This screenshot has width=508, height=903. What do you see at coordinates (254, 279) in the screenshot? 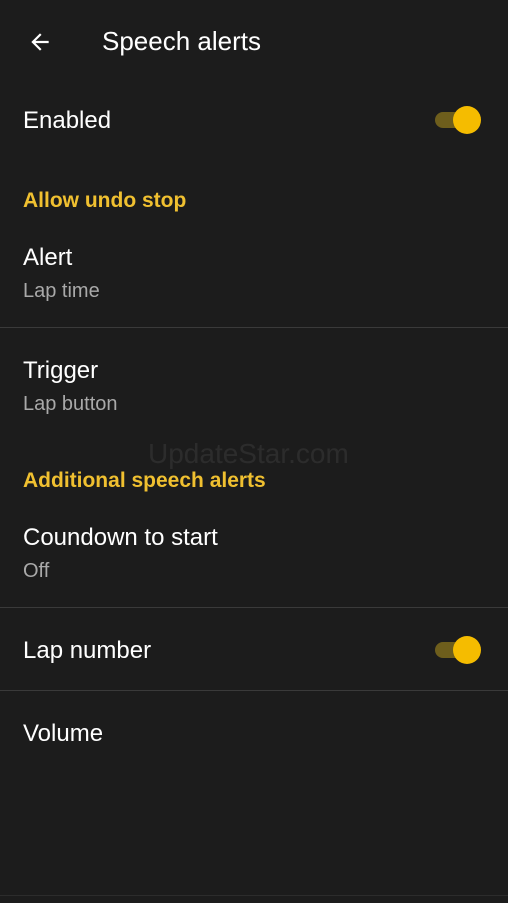
I see `alert-row: Alert Lap time` at bounding box center [254, 279].